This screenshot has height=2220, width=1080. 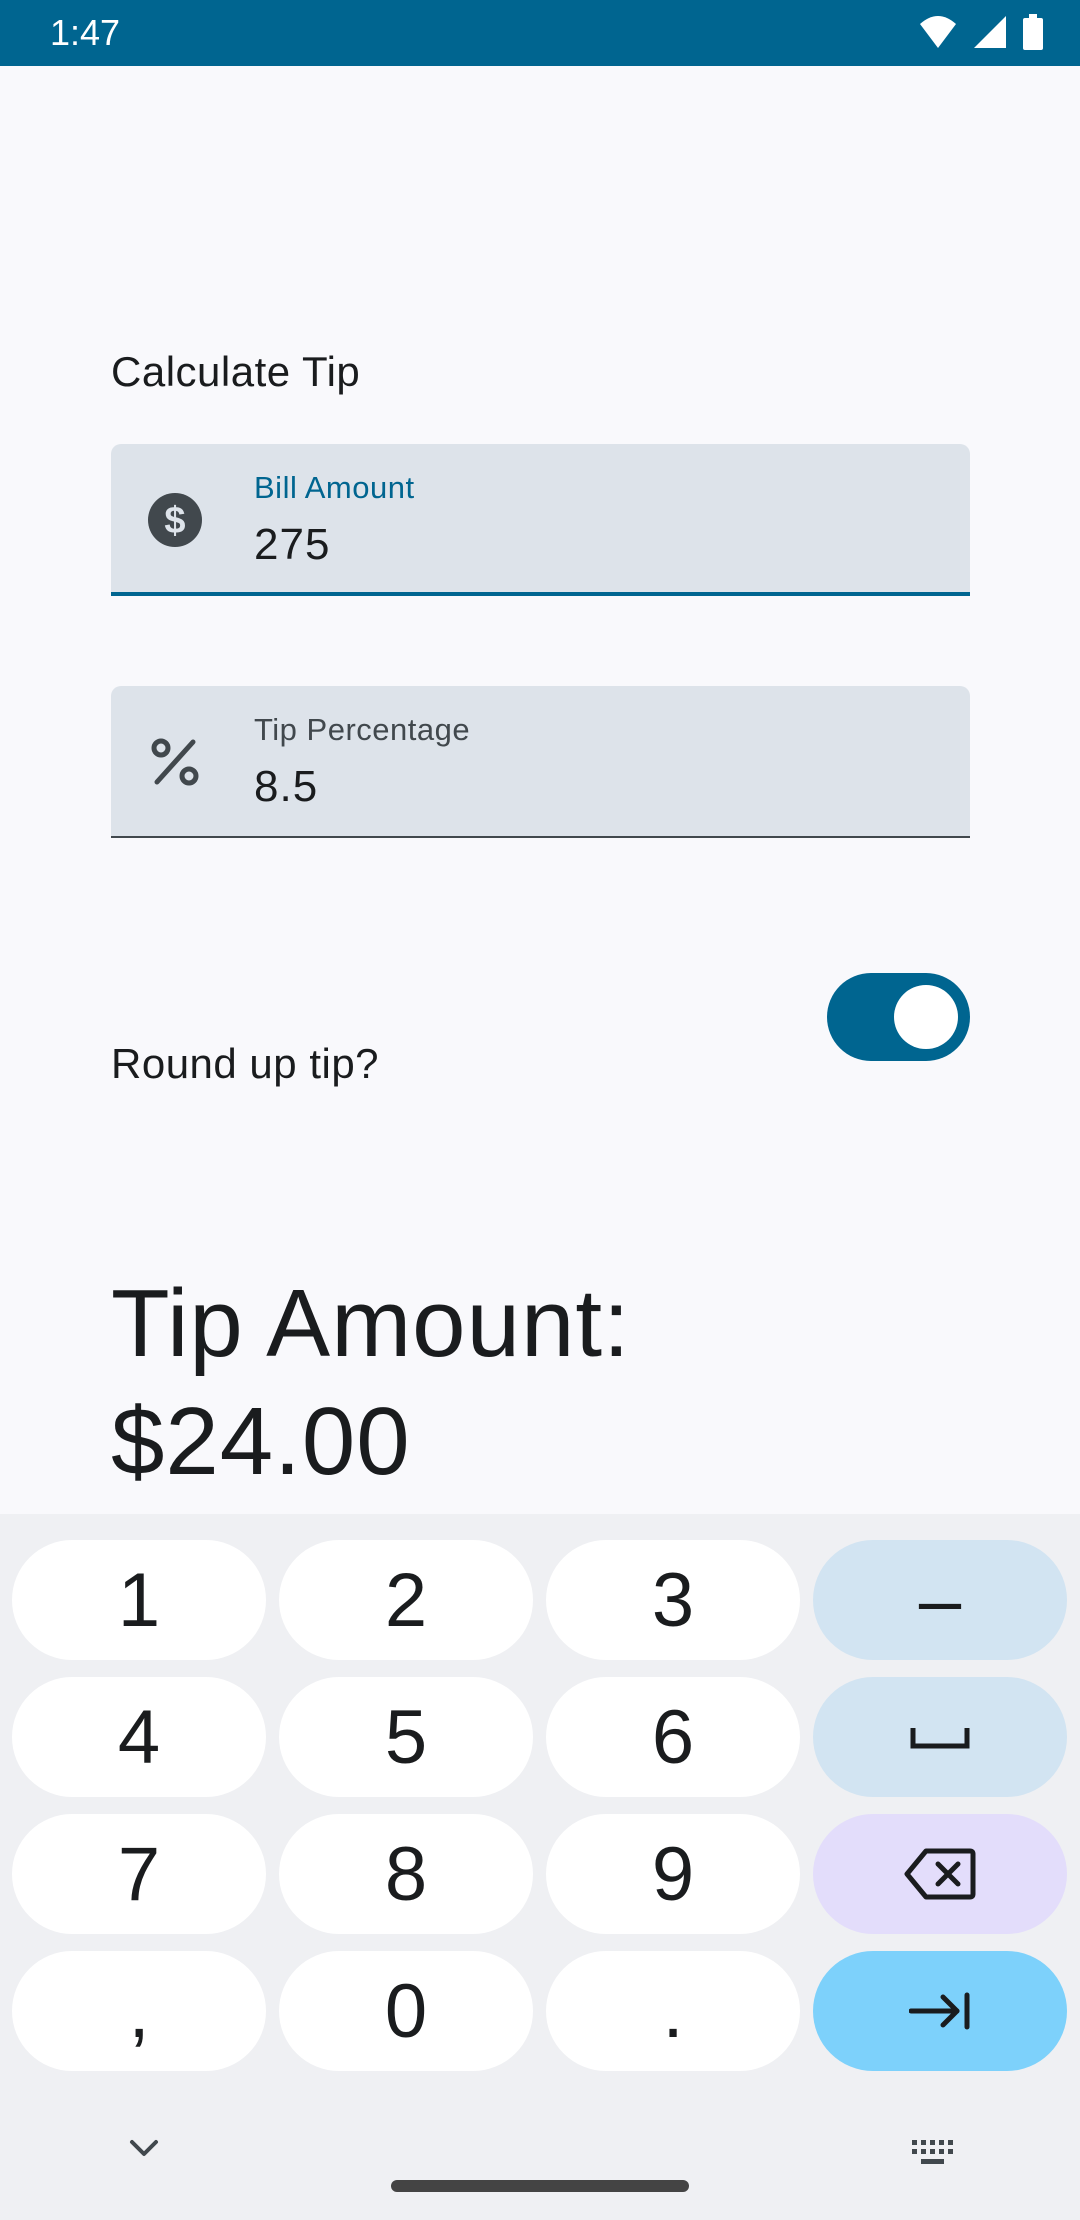 What do you see at coordinates (406, 1874) in the screenshot?
I see `key-8: 8` at bounding box center [406, 1874].